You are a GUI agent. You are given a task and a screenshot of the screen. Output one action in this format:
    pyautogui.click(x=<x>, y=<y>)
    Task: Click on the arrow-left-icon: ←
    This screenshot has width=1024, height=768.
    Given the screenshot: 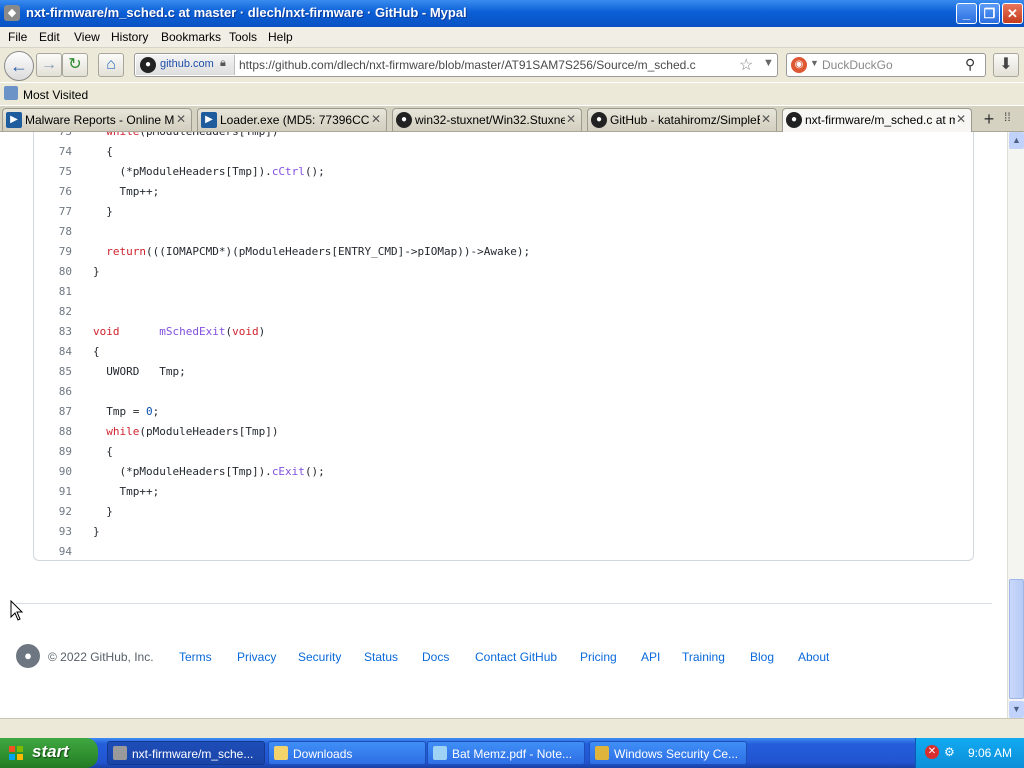 What is the action you would take?
    pyautogui.click(x=19, y=66)
    